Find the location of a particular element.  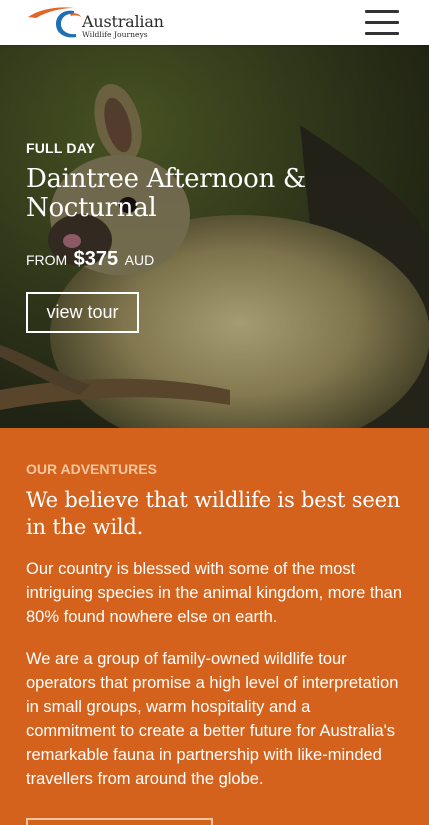

site-logo: Australian Wildlife Journeys is located at coordinates (96, 23).